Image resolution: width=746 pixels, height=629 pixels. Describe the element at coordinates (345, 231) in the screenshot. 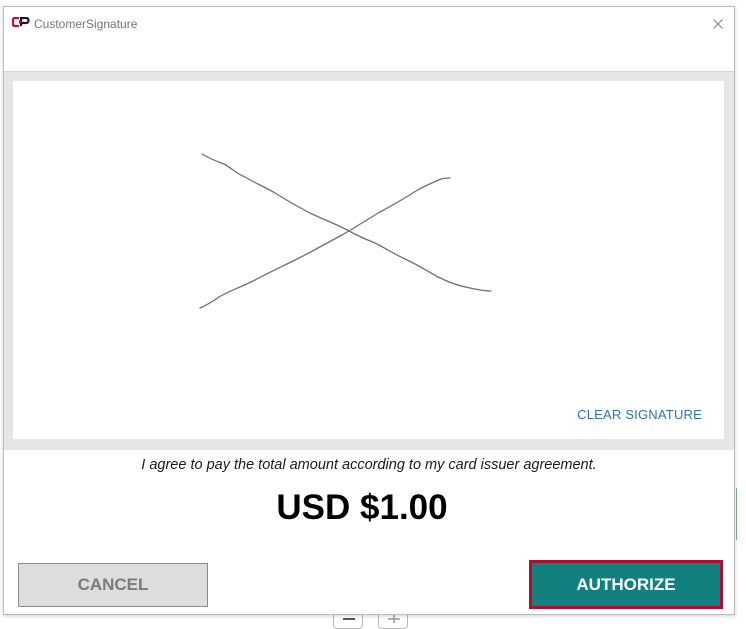

I see `signature-stroke` at that location.